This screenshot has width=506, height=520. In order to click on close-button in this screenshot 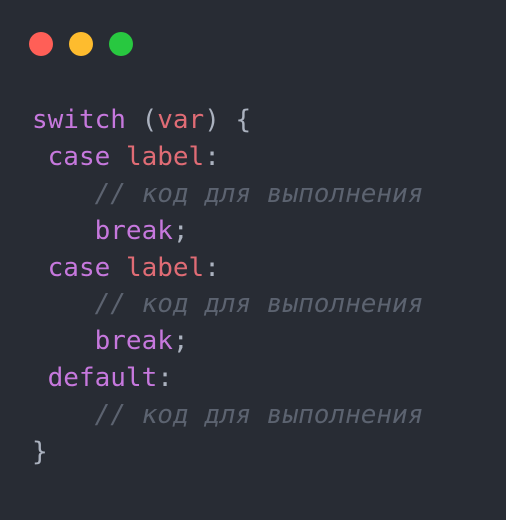, I will do `click(41, 44)`.